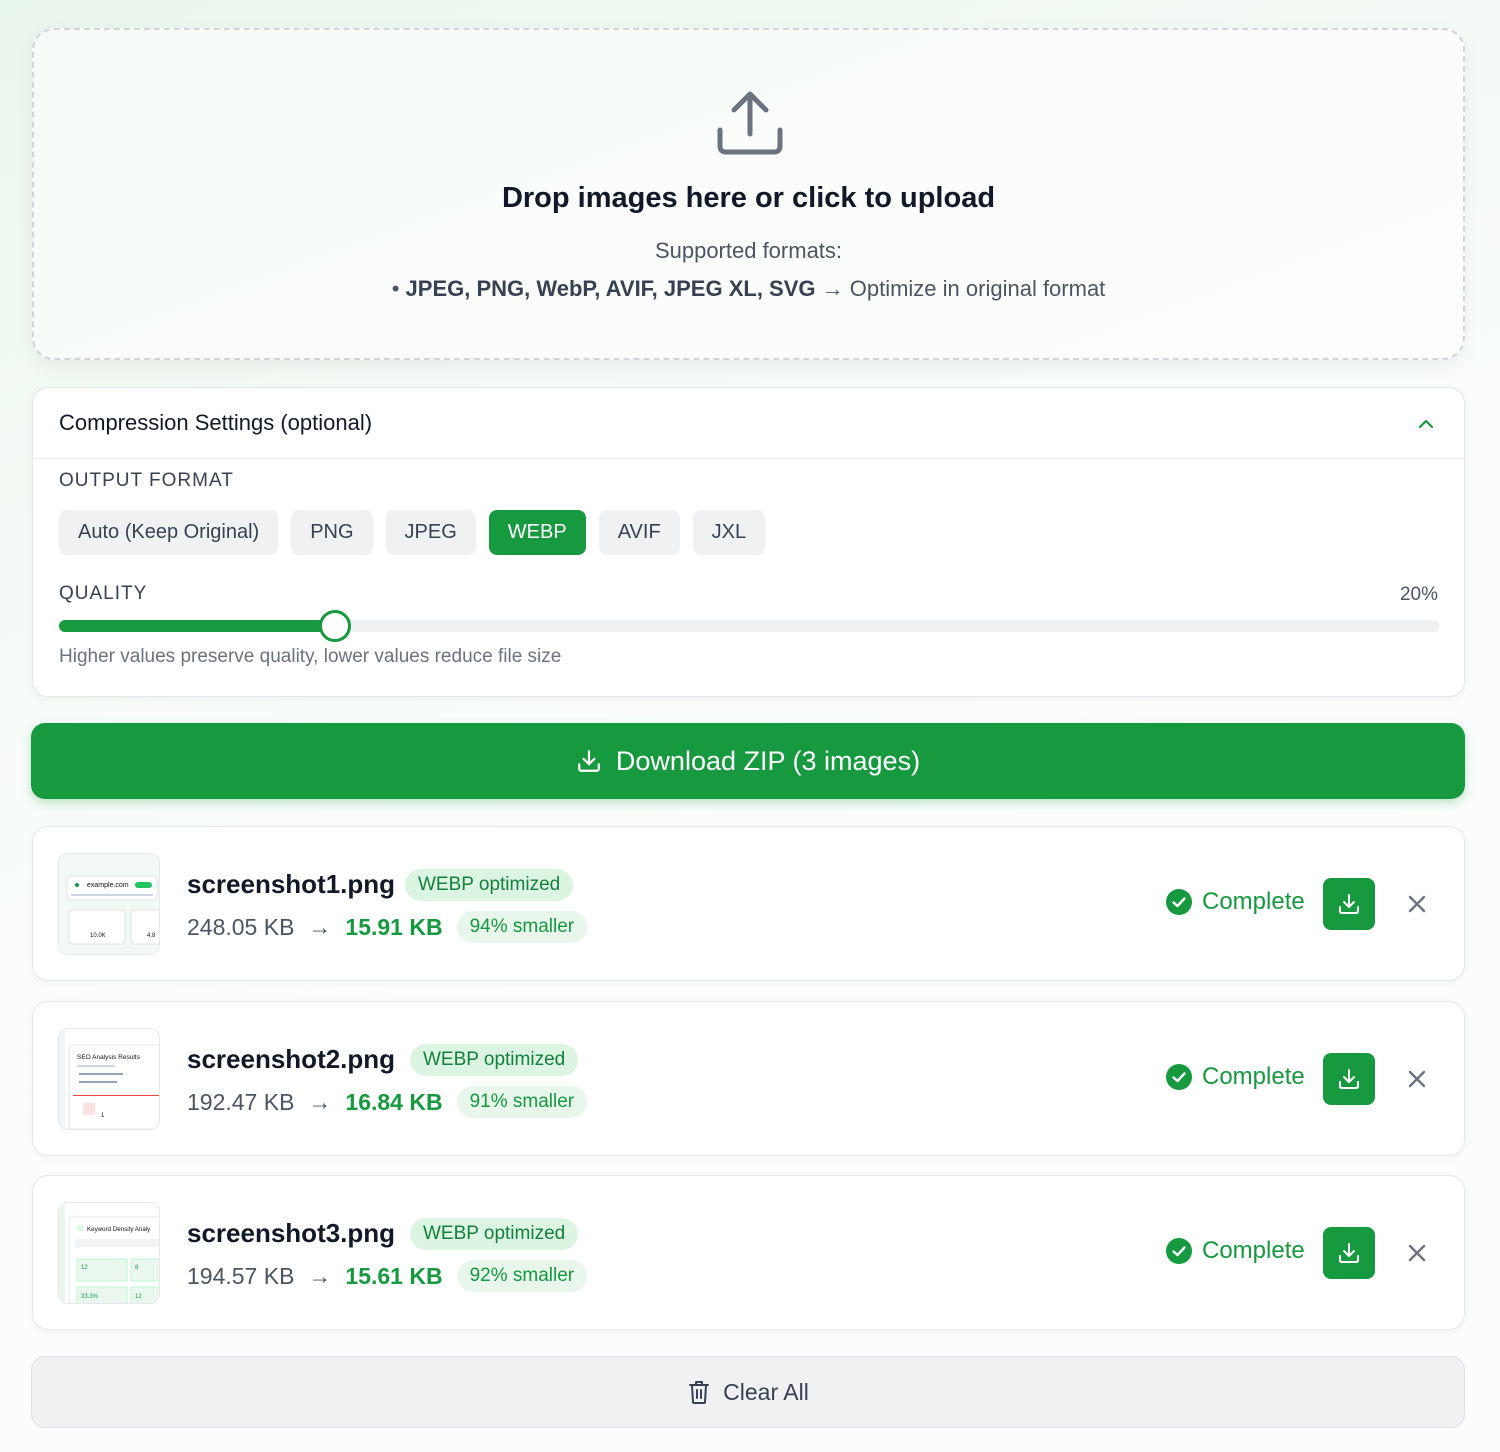  What do you see at coordinates (1418, 594) in the screenshot?
I see `quality-value: 20%` at bounding box center [1418, 594].